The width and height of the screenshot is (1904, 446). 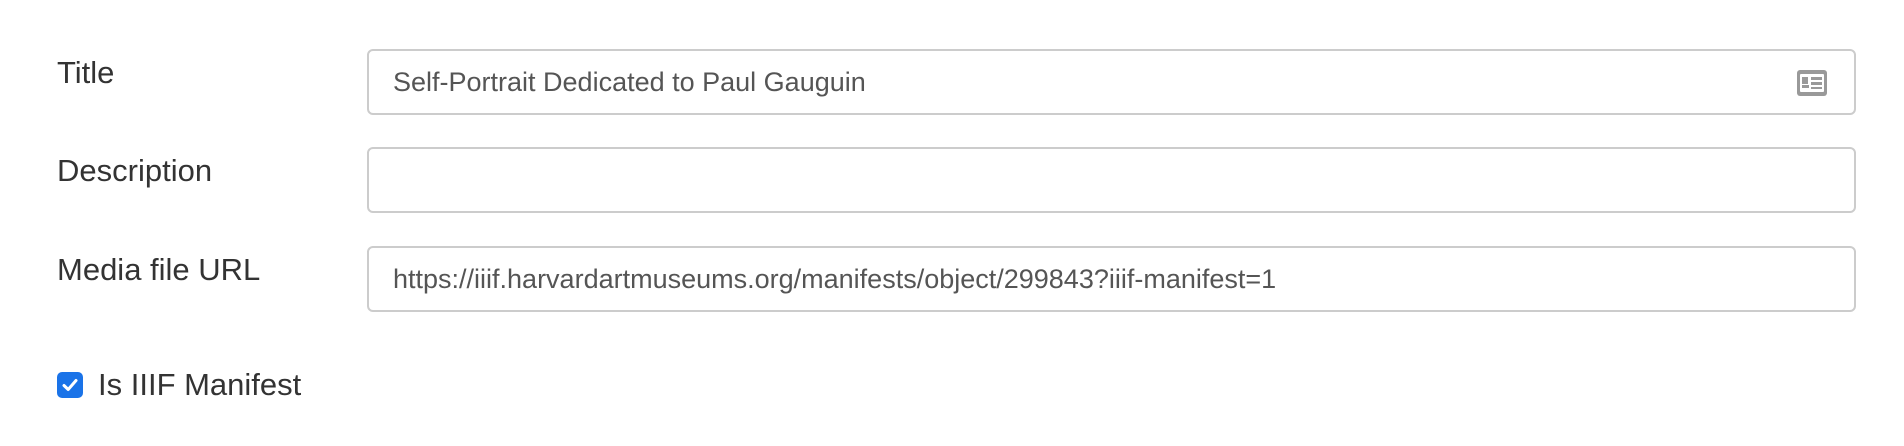 What do you see at coordinates (86, 72) in the screenshot?
I see `title-label: Title` at bounding box center [86, 72].